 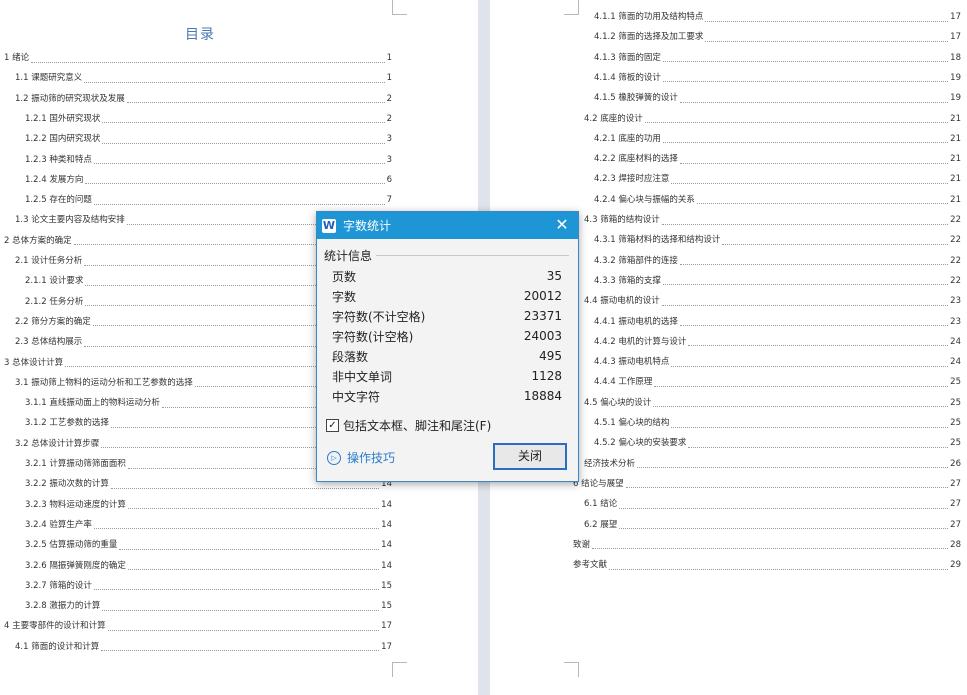 What do you see at coordinates (562, 225) in the screenshot?
I see `close-icon: ✕` at bounding box center [562, 225].